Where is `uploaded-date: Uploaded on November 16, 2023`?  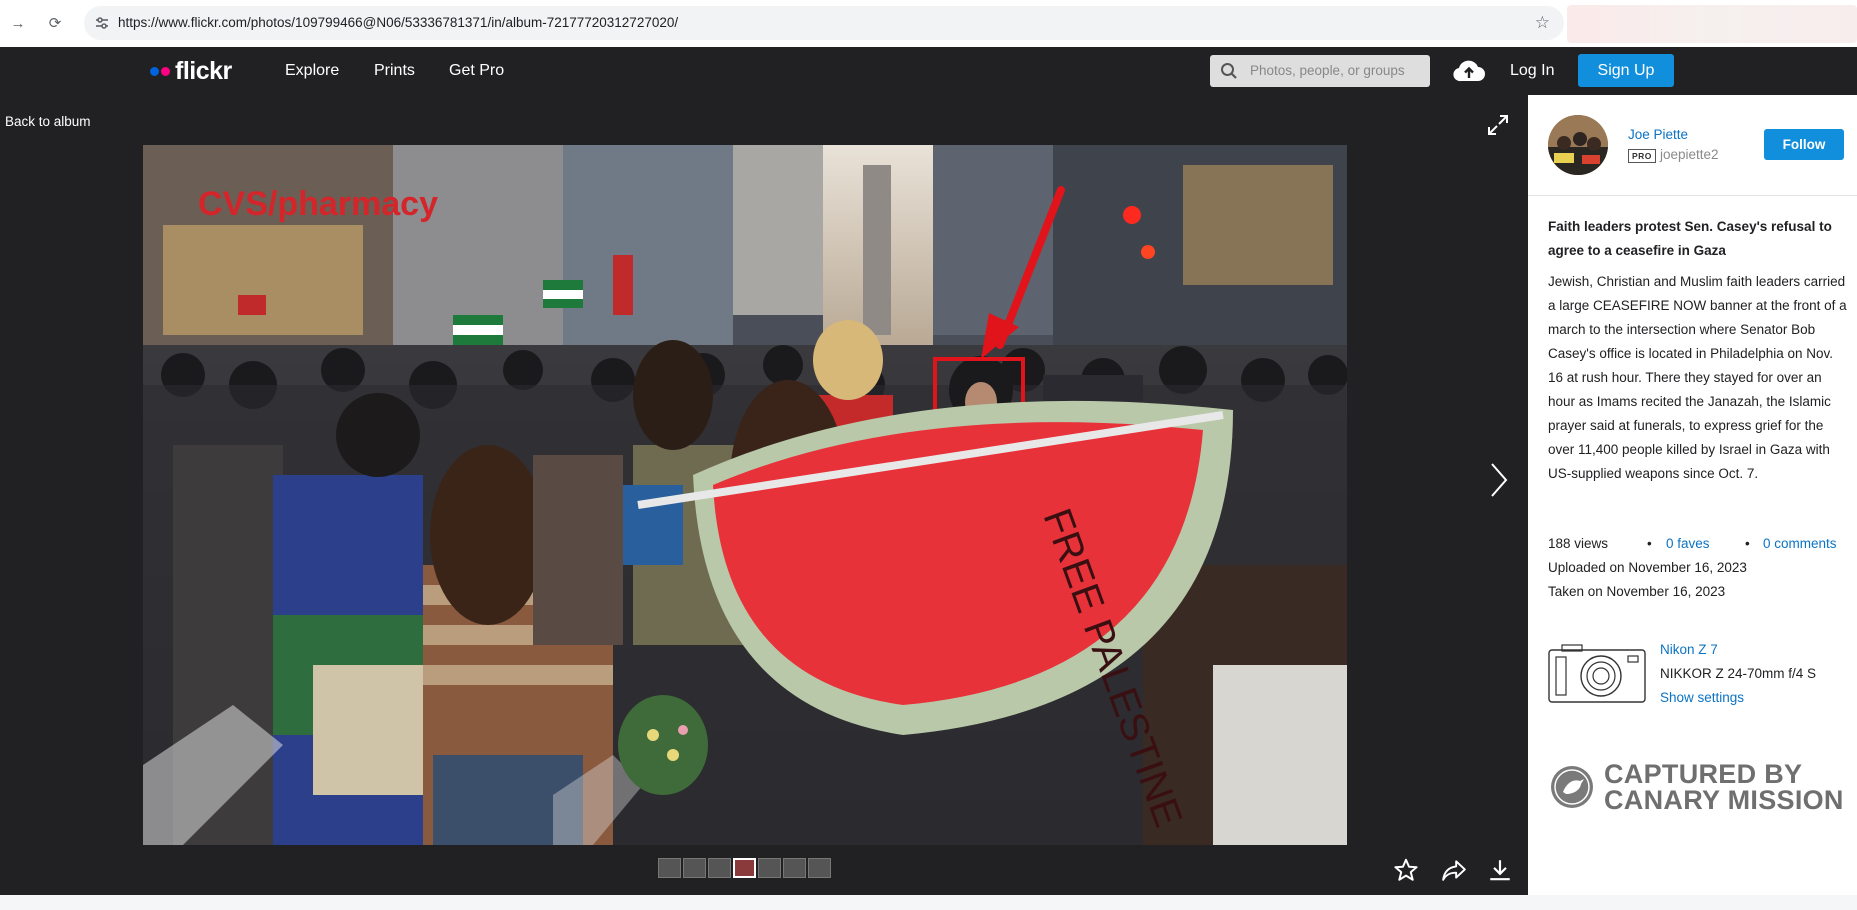
uploaded-date: Uploaded on November 16, 2023 is located at coordinates (1647, 567).